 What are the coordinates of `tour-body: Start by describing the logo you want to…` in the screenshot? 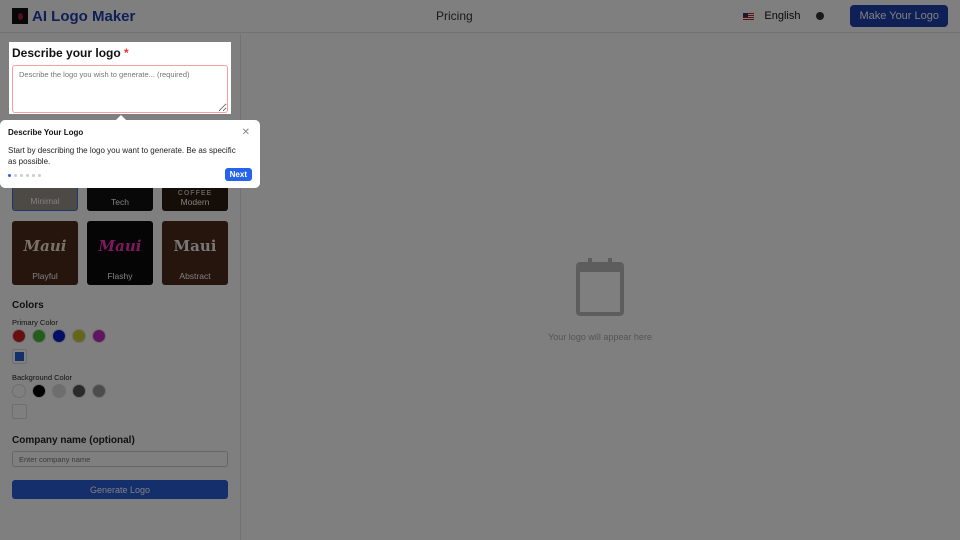 It's located at (122, 156).